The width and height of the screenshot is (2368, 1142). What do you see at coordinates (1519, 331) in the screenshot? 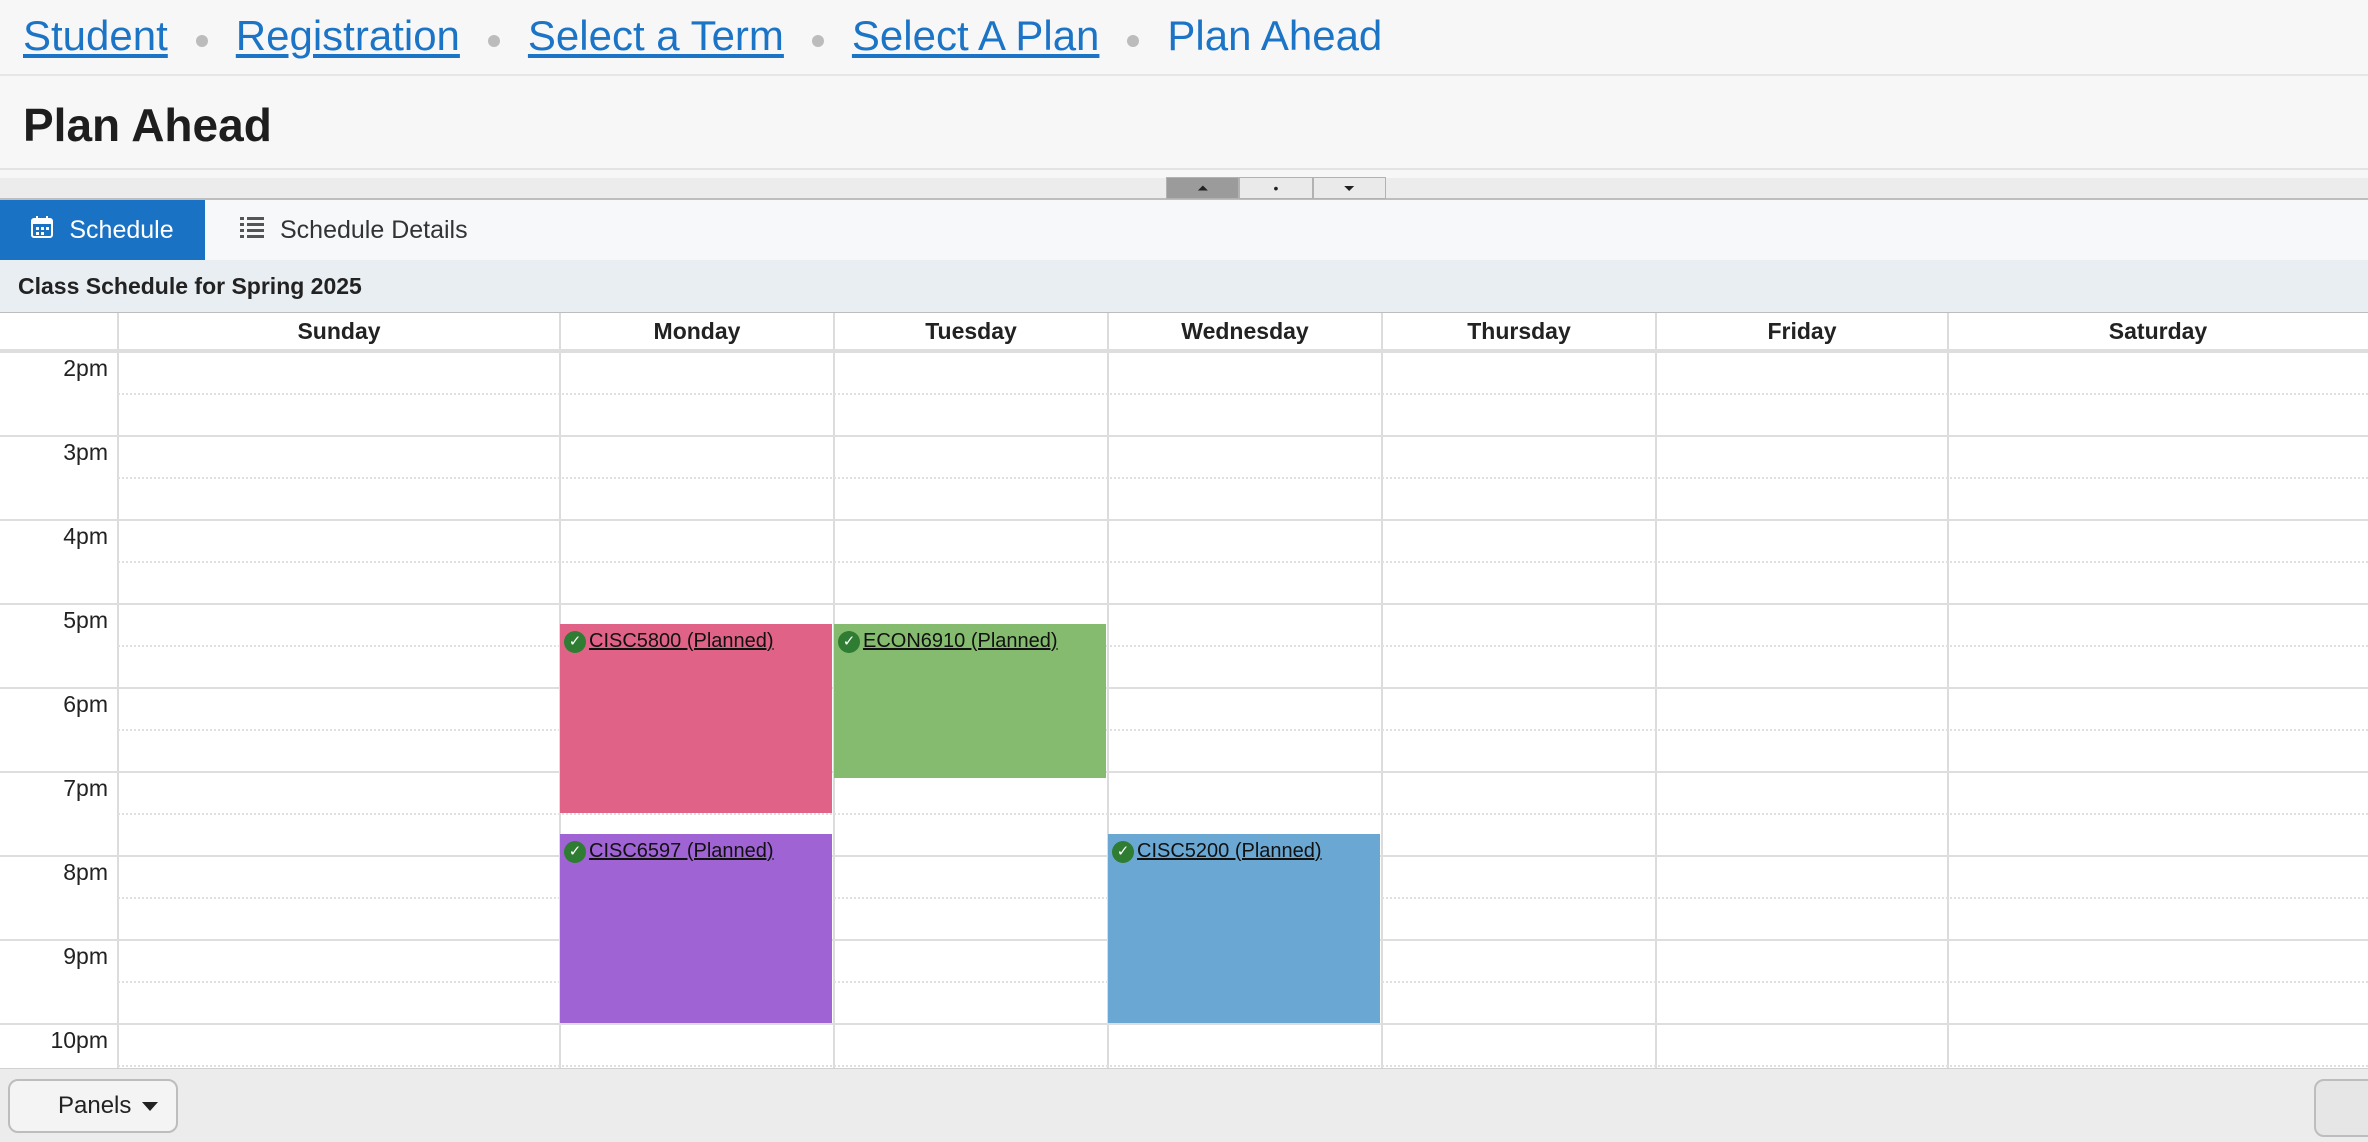
I see `day-header-thursday: Thursday` at bounding box center [1519, 331].